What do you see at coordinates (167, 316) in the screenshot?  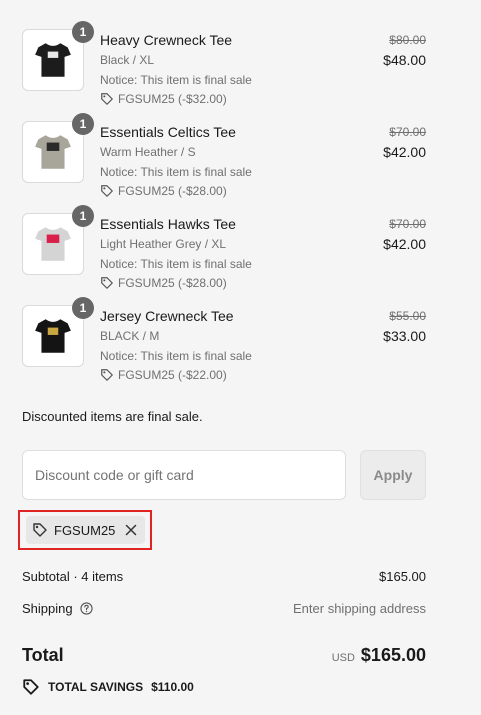 I see `product-name: Jersey Crewneck Tee` at bounding box center [167, 316].